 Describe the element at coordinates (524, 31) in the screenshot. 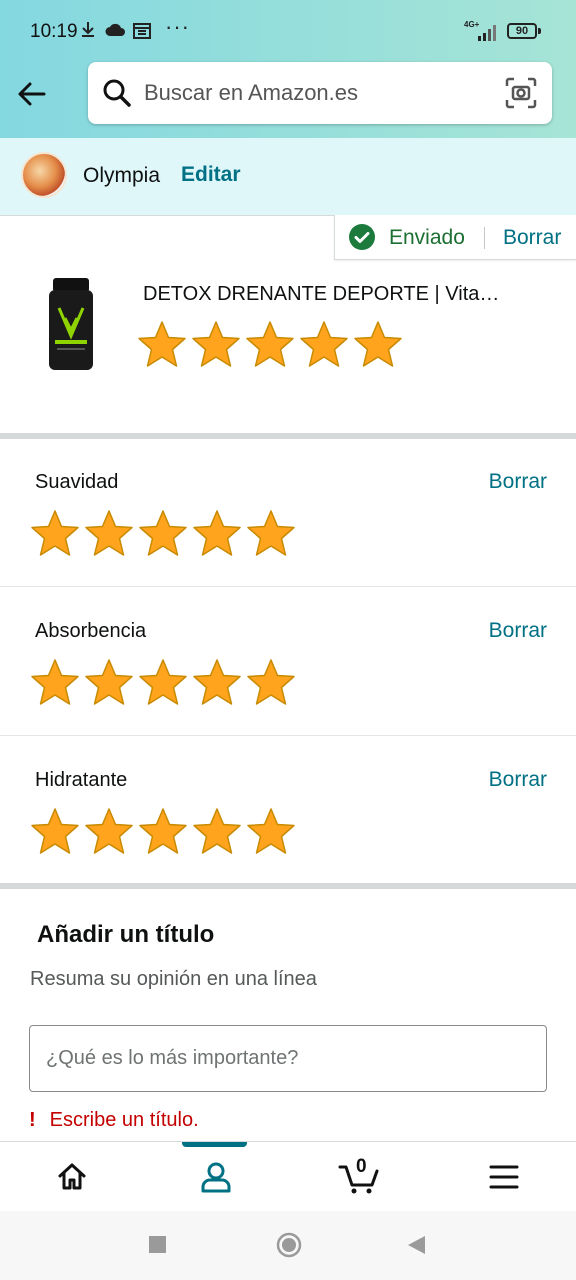

I see `battery-icon: 90` at that location.